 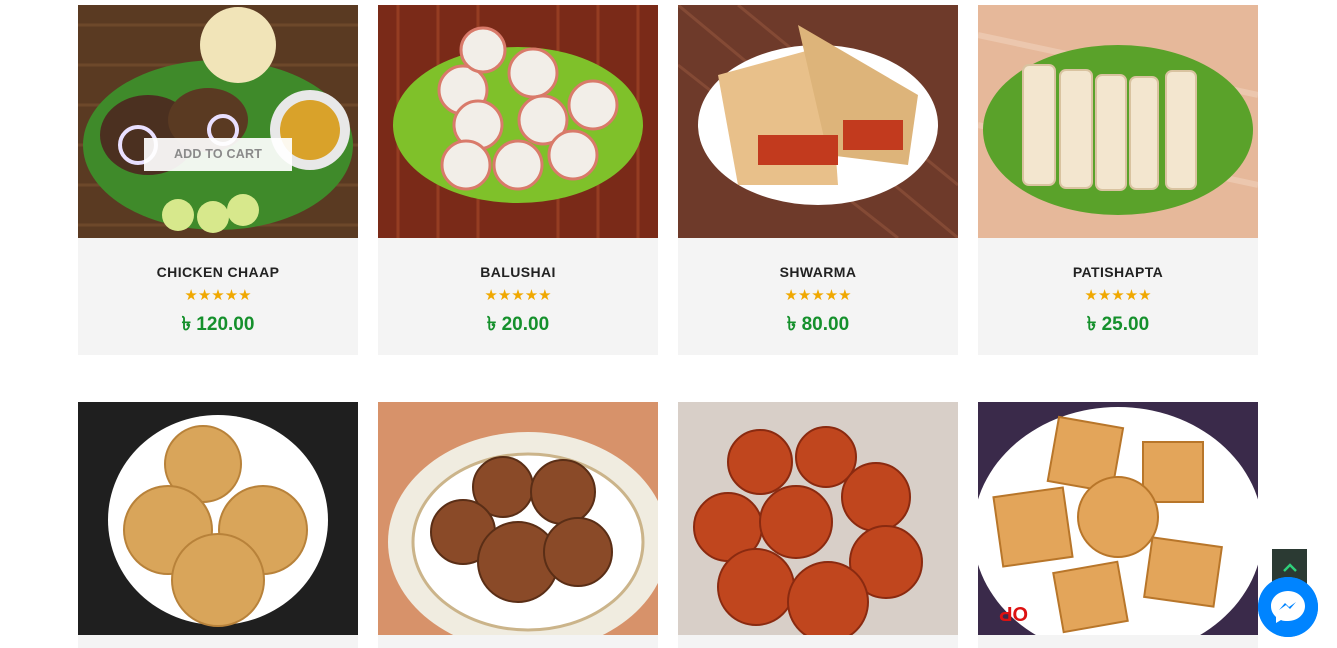 What do you see at coordinates (218, 154) in the screenshot?
I see `add-to-cart-button: ADD TO CART` at bounding box center [218, 154].